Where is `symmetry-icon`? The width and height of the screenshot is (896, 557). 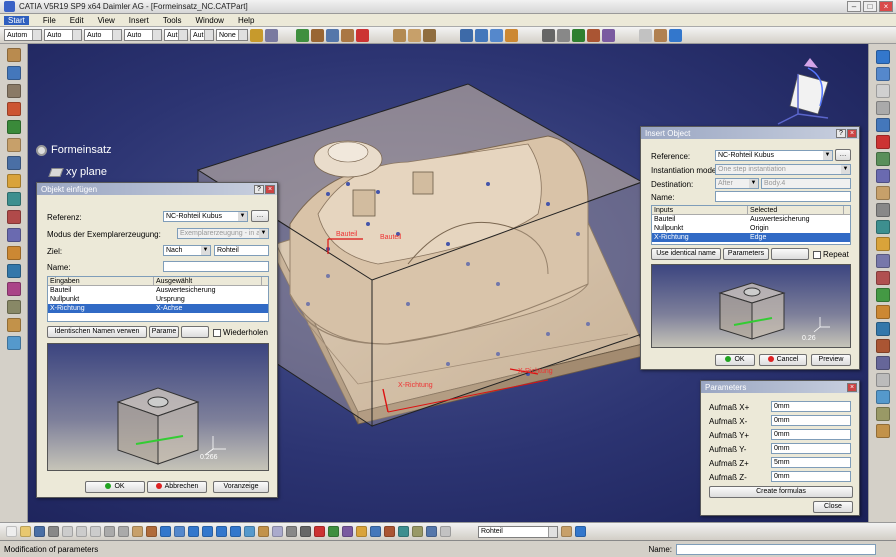
symmetry-icon is located at coordinates (882, 363).